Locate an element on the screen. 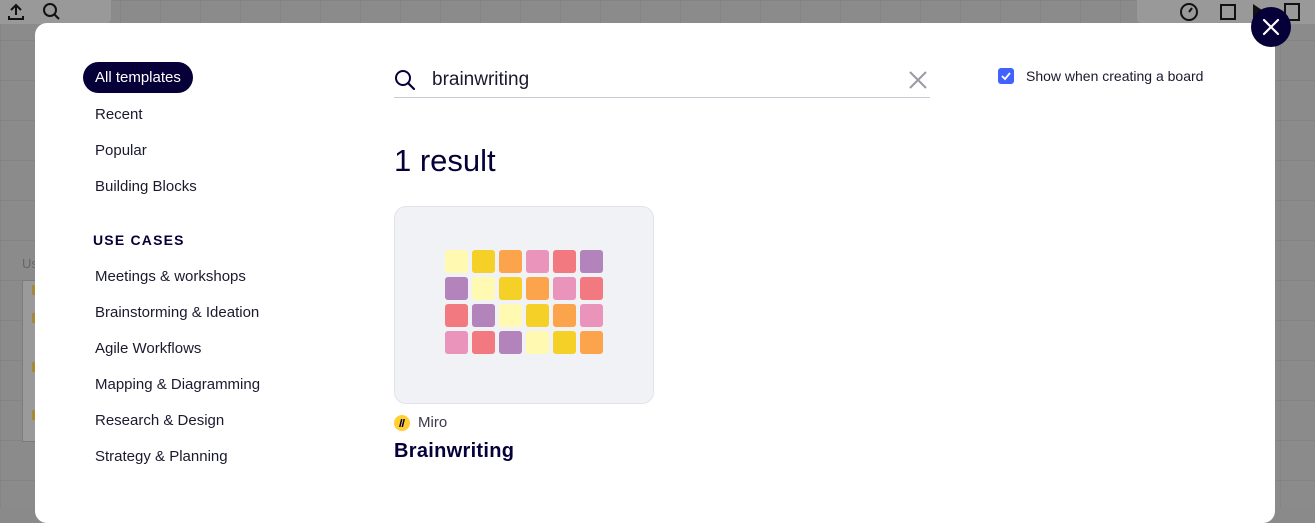  sidebar-item-building-blocks: Building Blocks is located at coordinates (213, 187).